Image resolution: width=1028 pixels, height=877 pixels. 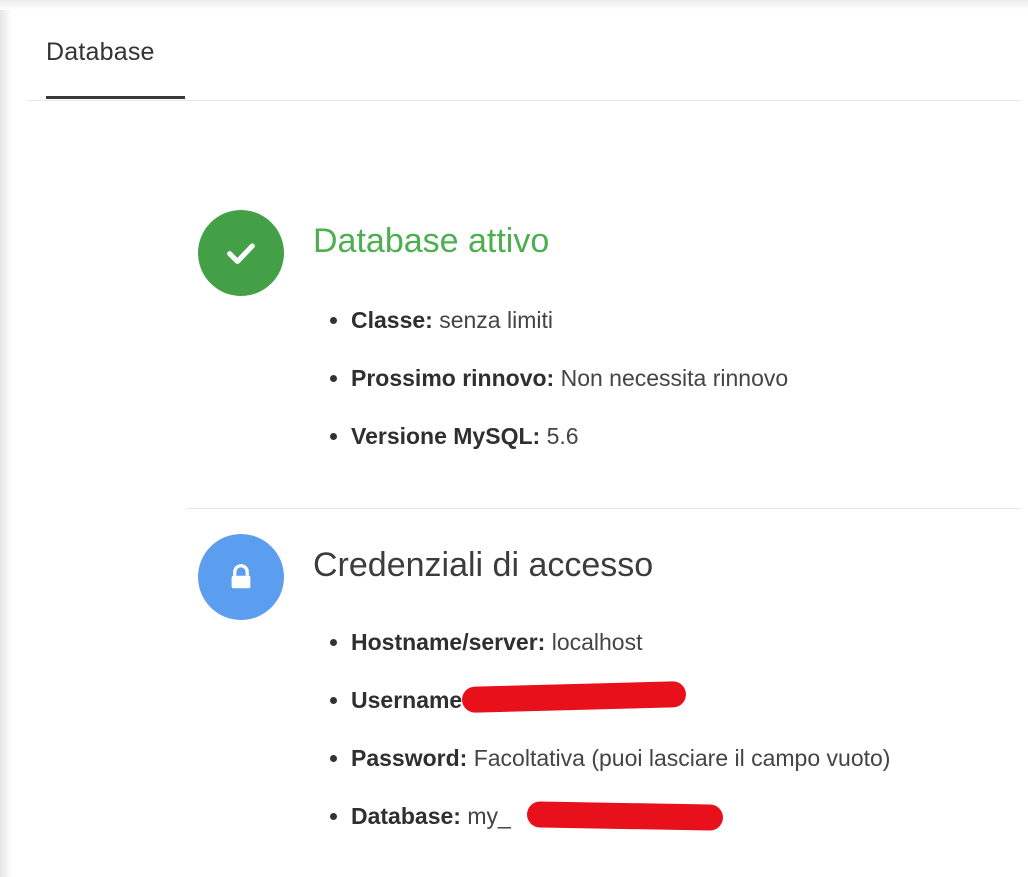 I want to click on list-item: Versione MySQL: 5.6, so click(x=569, y=445).